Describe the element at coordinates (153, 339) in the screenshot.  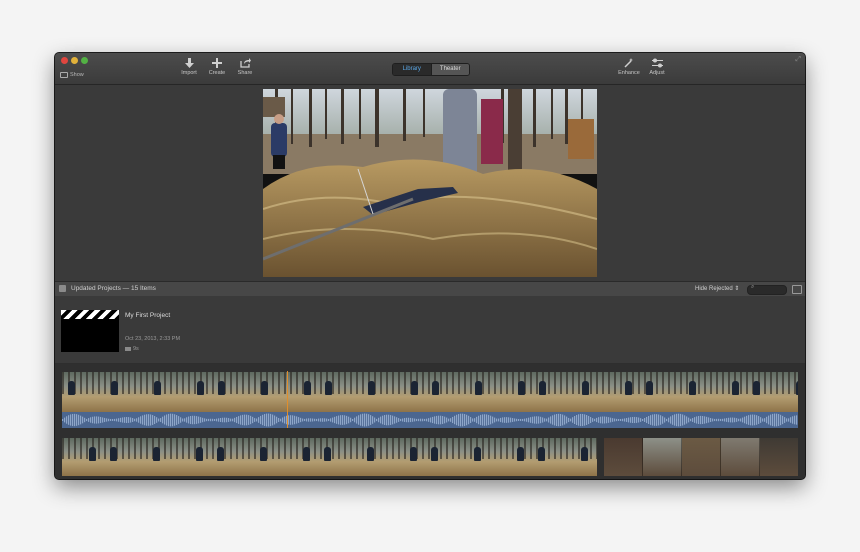
I see `project-date: Oct 23, 2013, 2:33 PM` at that location.